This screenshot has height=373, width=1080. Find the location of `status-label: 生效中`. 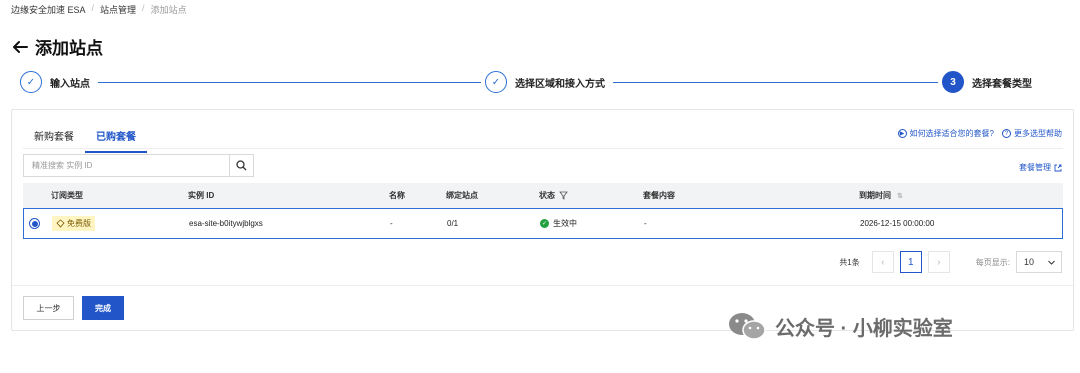

status-label: 生效中 is located at coordinates (565, 223).